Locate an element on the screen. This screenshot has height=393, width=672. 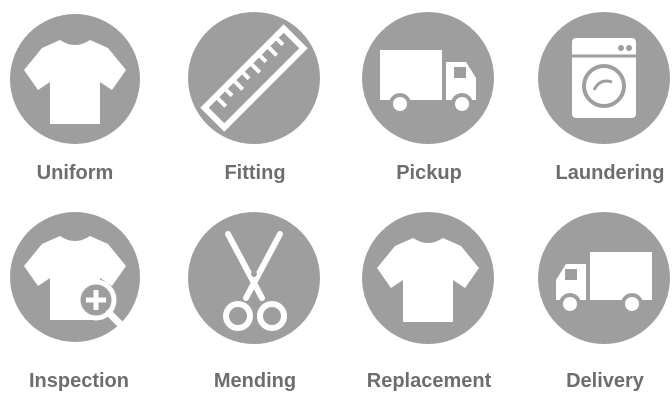
washing-machine-icon is located at coordinates (604, 78).